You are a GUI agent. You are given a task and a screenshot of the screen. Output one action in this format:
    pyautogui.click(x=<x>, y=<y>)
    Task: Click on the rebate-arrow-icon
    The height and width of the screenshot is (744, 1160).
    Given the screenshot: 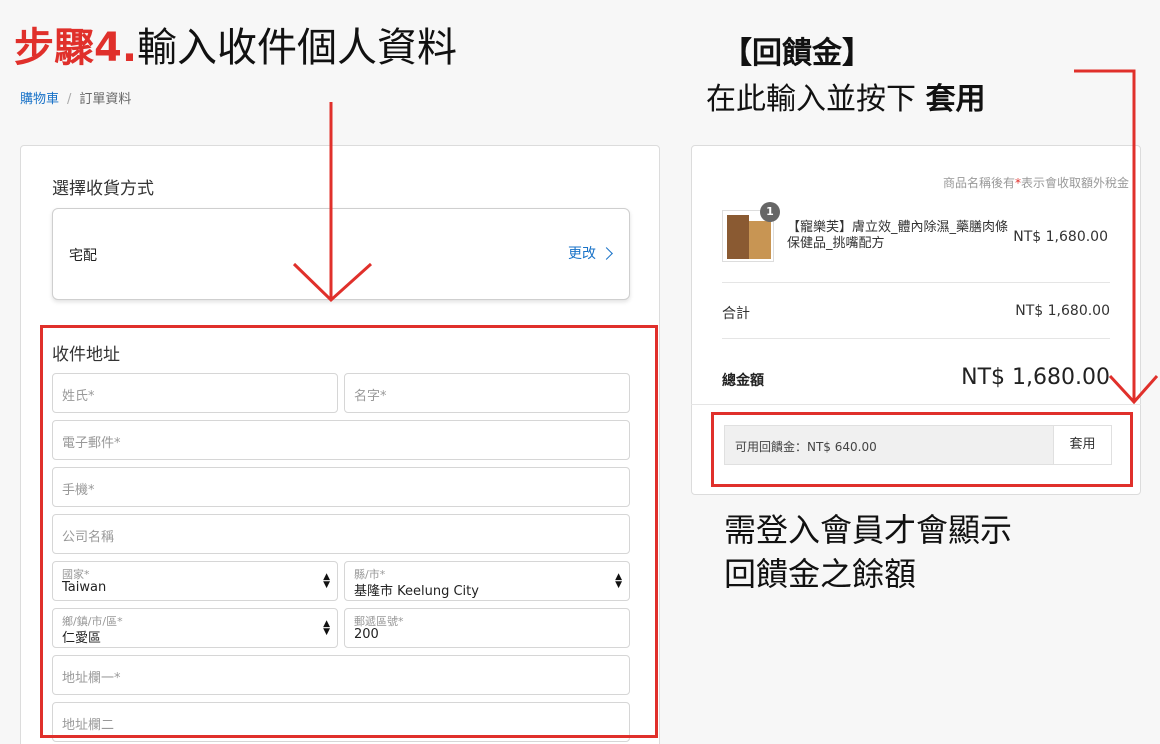 What is the action you would take?
    pyautogui.click(x=1116, y=237)
    